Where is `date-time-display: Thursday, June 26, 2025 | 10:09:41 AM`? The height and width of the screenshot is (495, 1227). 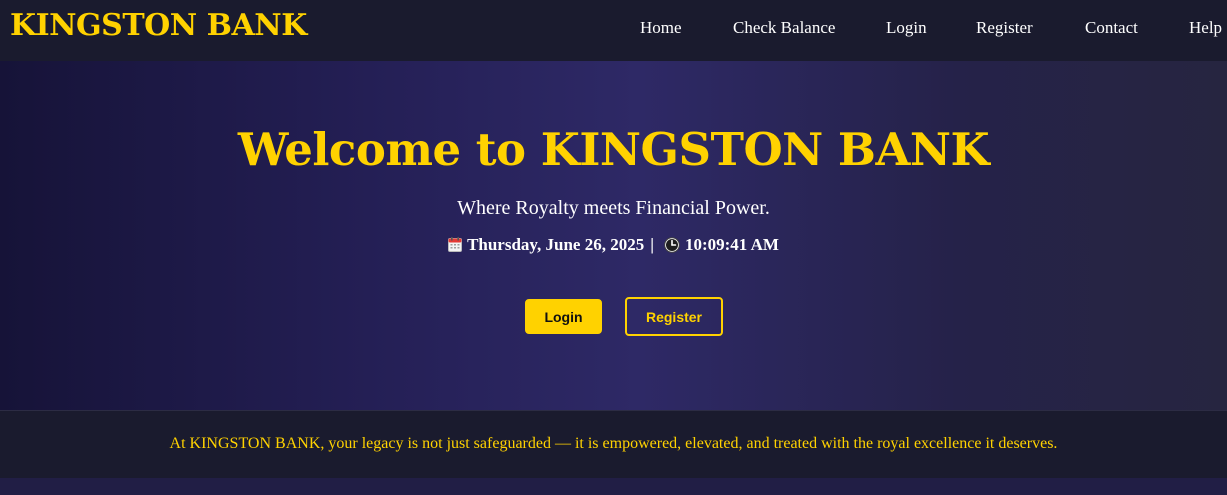
date-time-display: Thursday, June 26, 2025 | 10:09:41 AM is located at coordinates (613, 245).